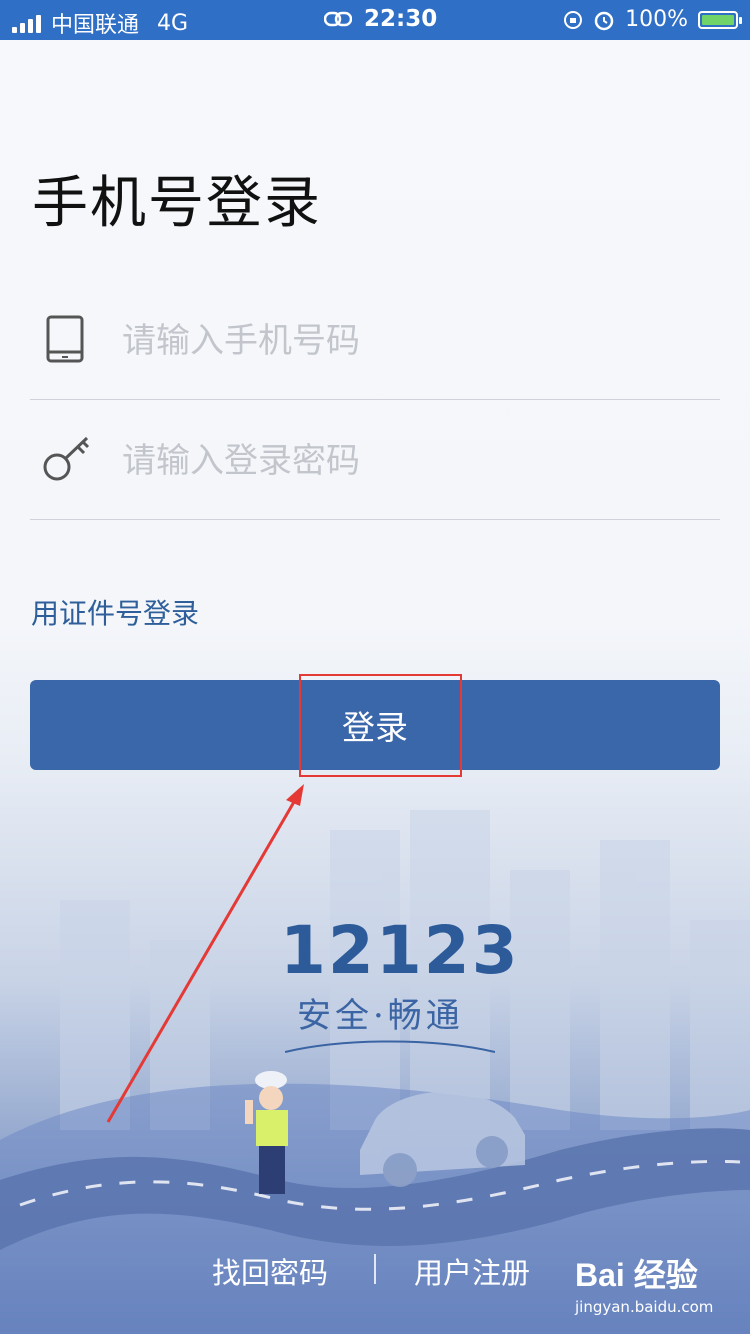  What do you see at coordinates (375, 1269) in the screenshot?
I see `footer-divider` at bounding box center [375, 1269].